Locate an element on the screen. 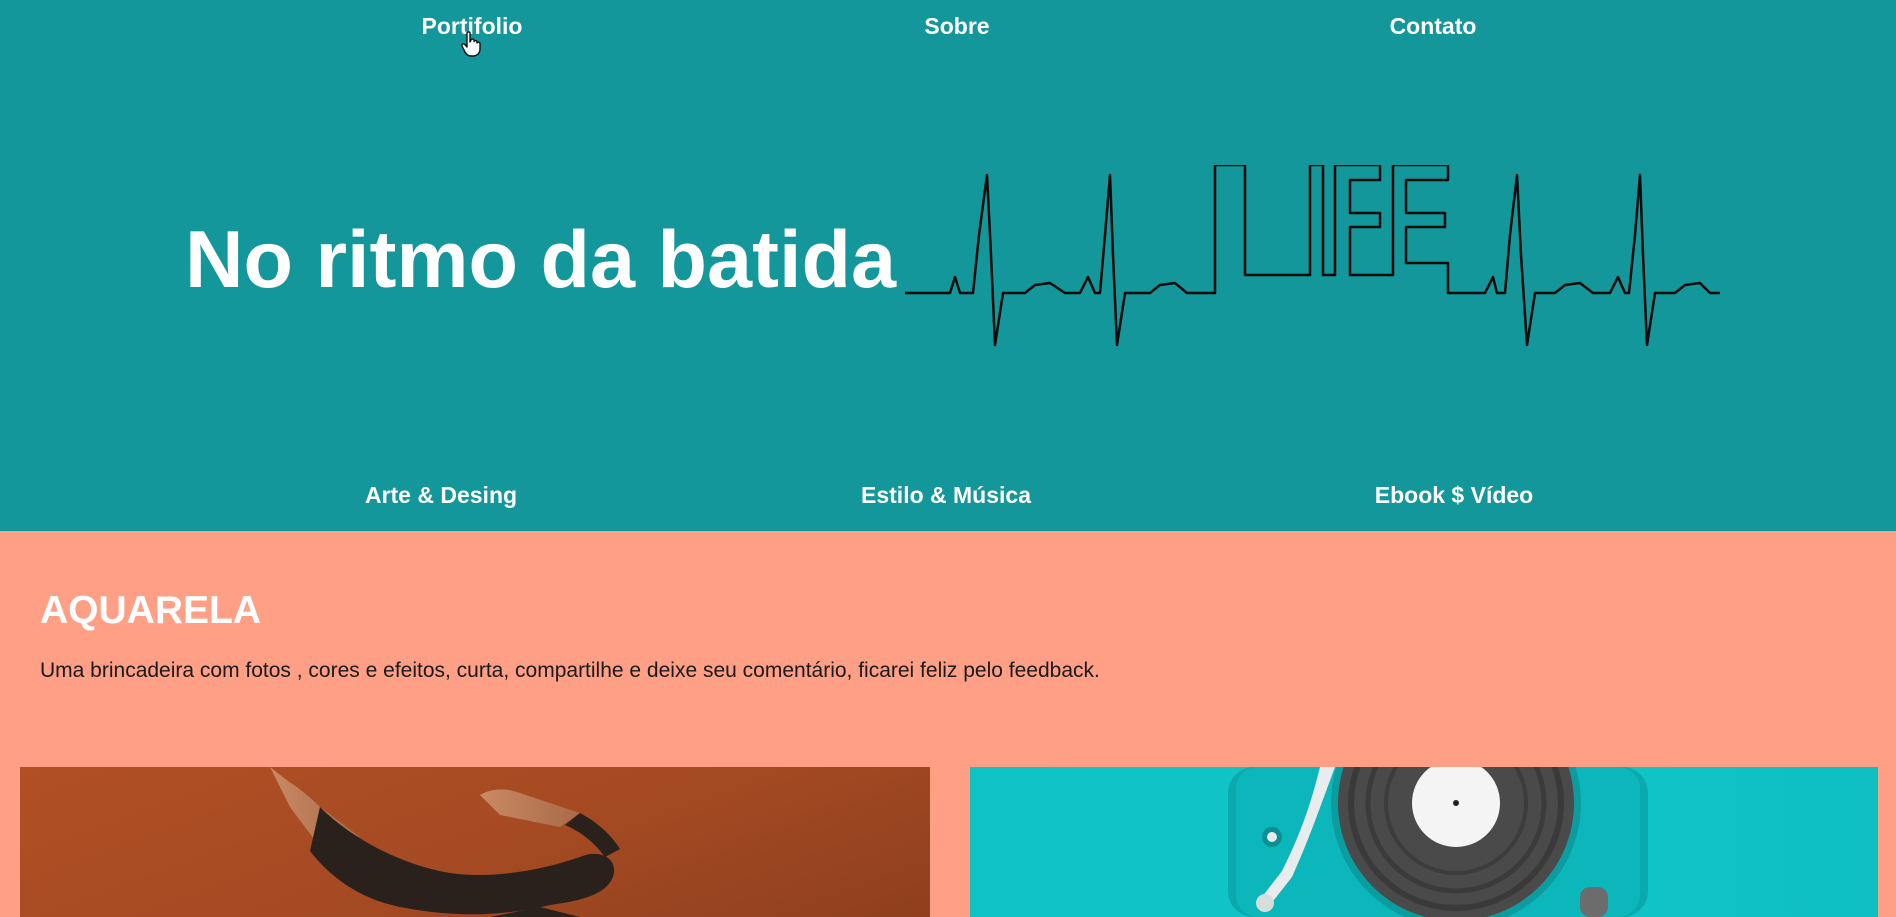 The height and width of the screenshot is (917, 1896). nav-link-contato: Contato is located at coordinates (1433, 26).